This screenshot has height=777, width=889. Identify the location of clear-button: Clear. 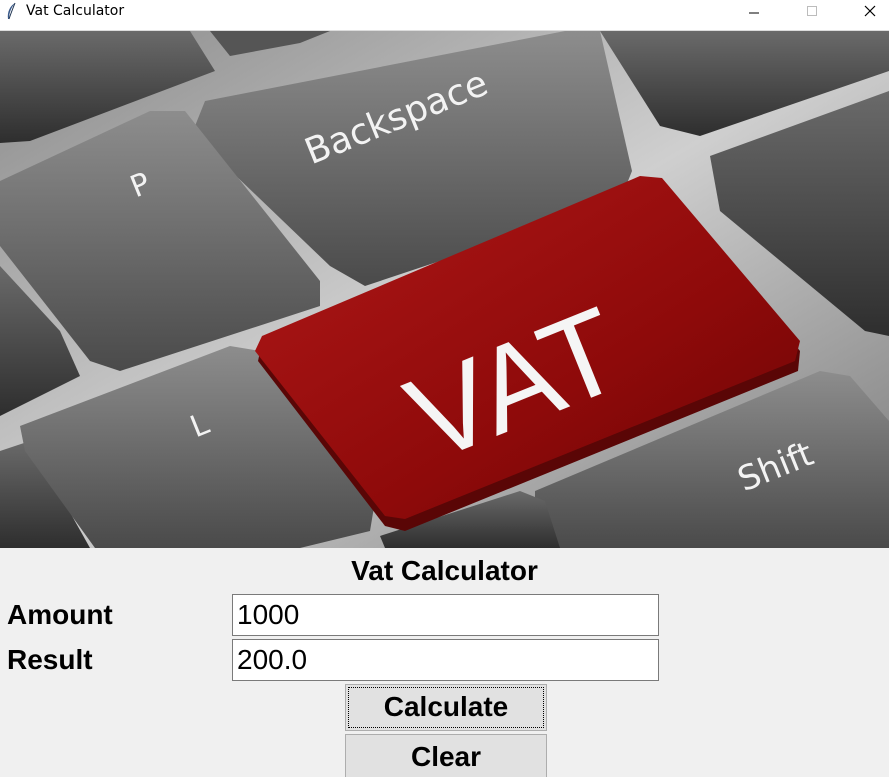
(446, 755).